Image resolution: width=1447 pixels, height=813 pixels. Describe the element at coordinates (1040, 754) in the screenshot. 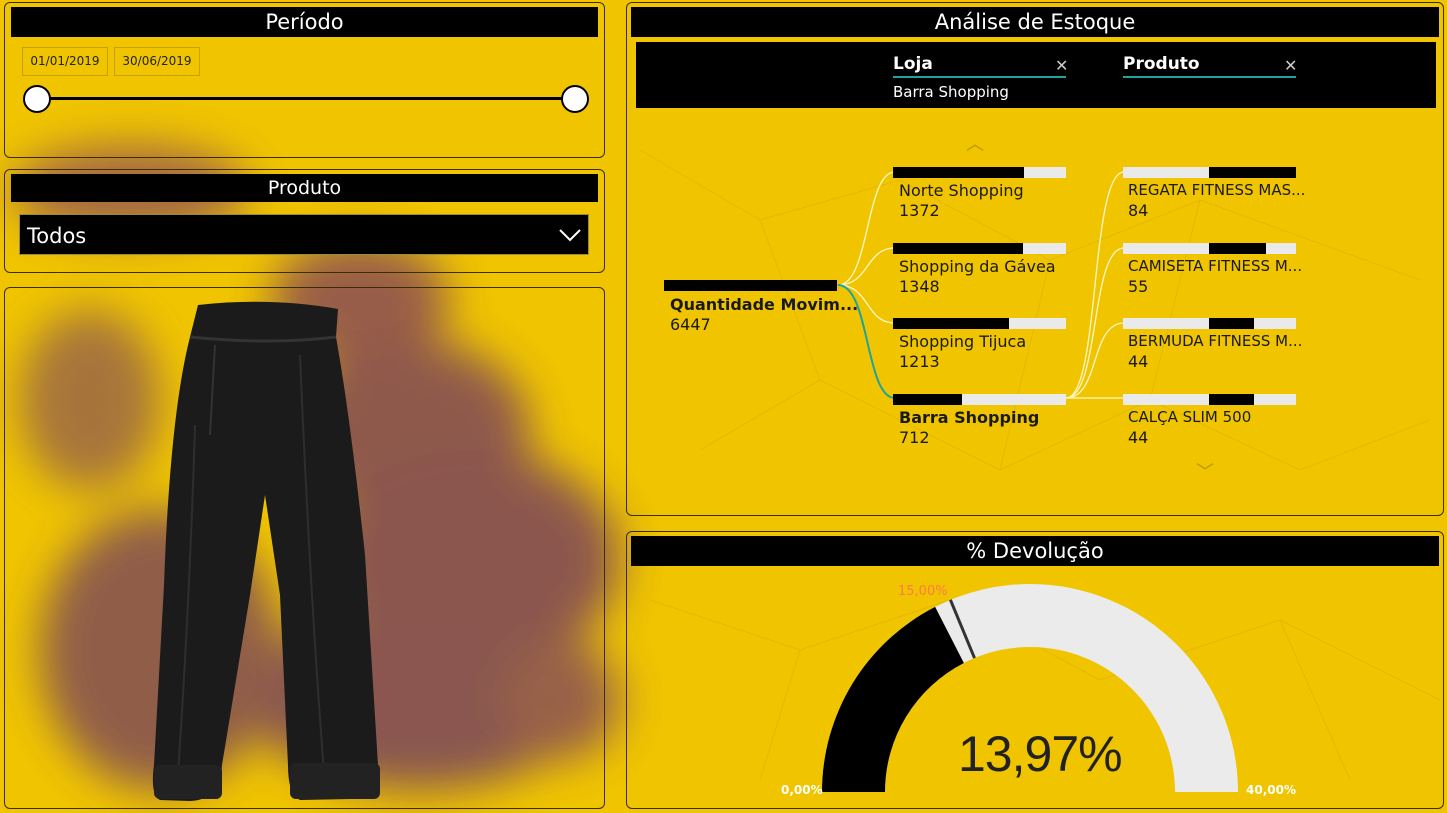

I see `gauge-value: 13,97%` at that location.